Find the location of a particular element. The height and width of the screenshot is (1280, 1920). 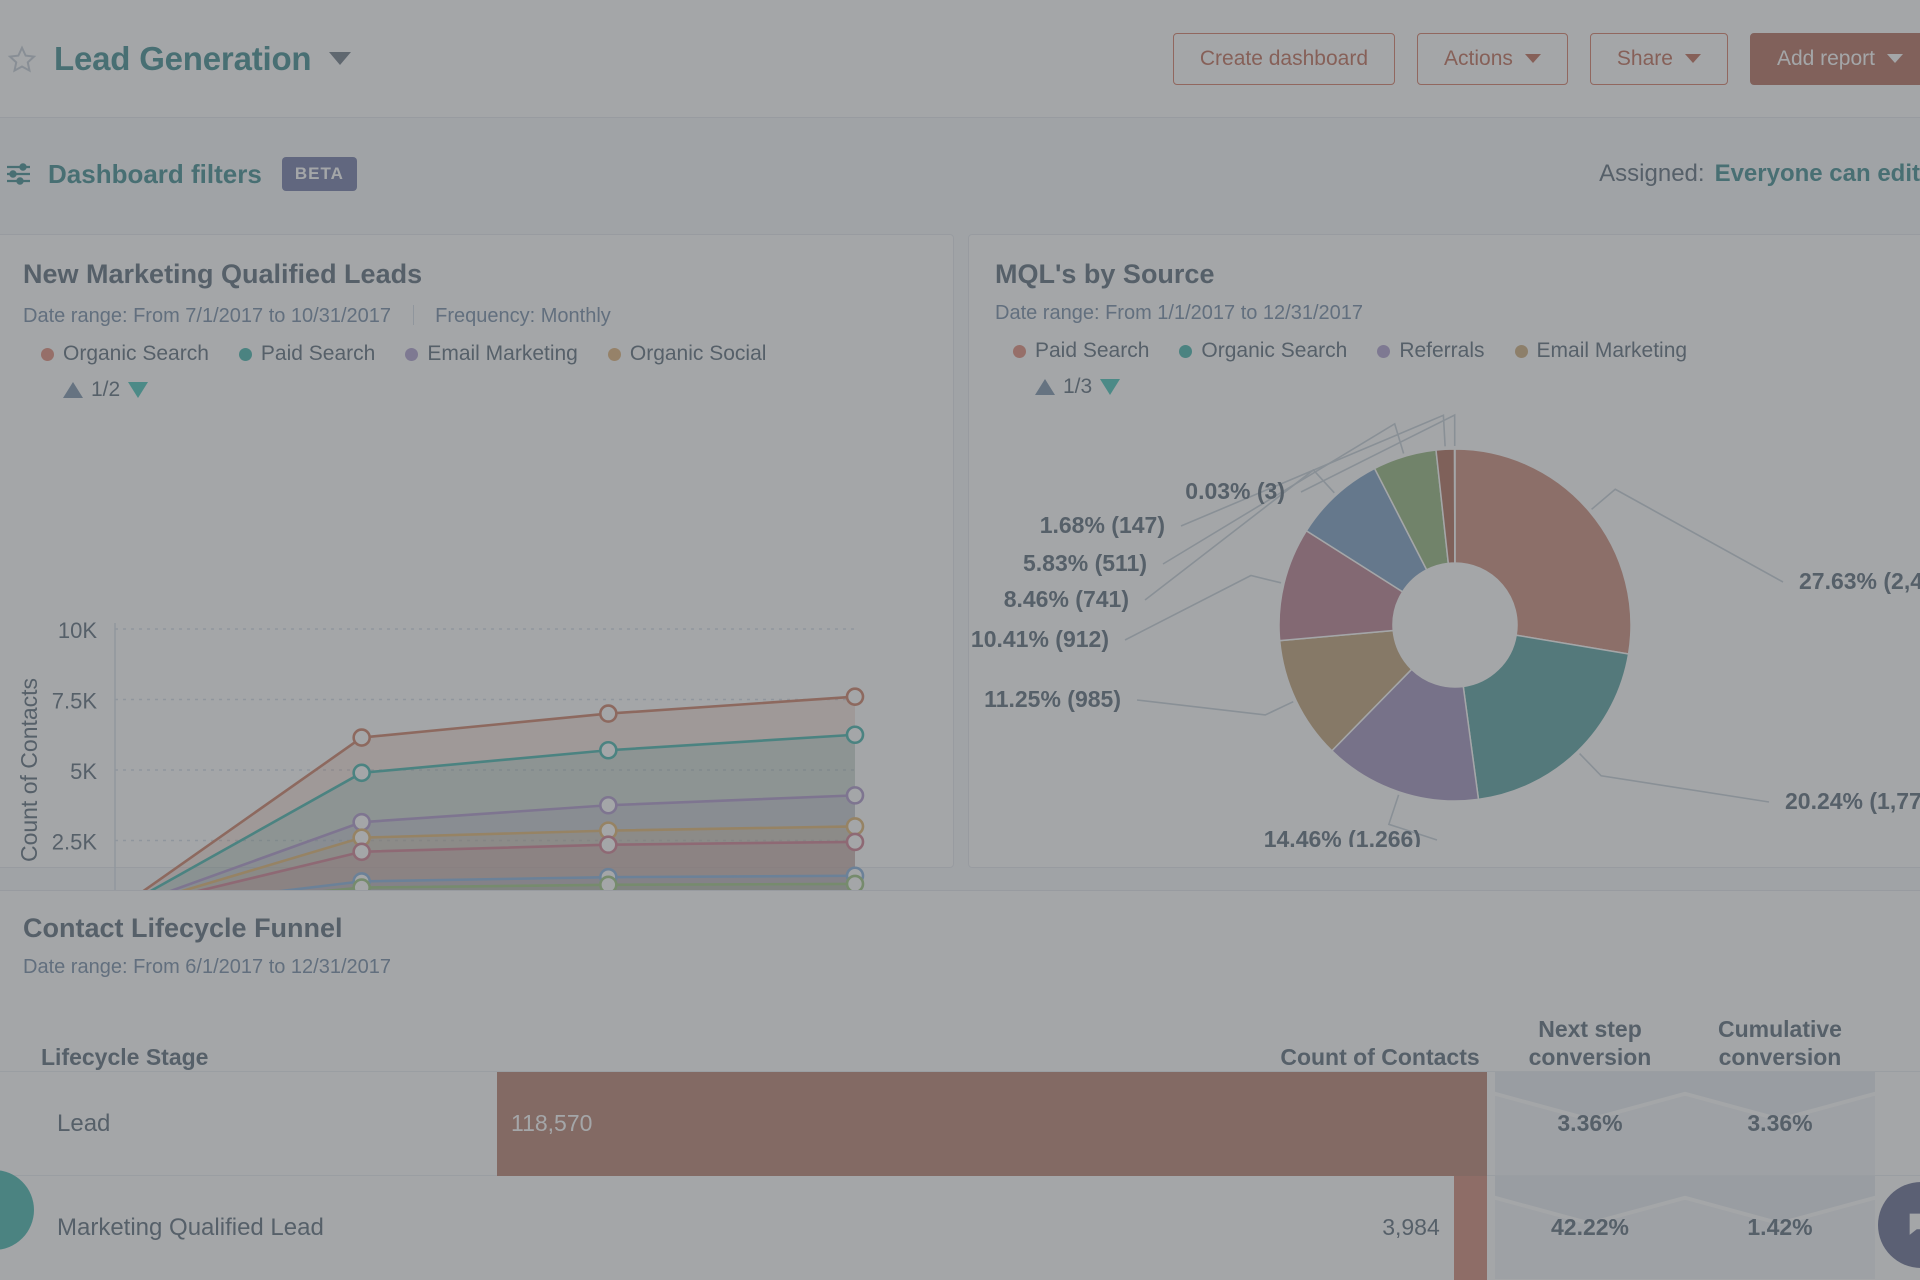

funnel-row-stage: Lead is located at coordinates (84, 1123).